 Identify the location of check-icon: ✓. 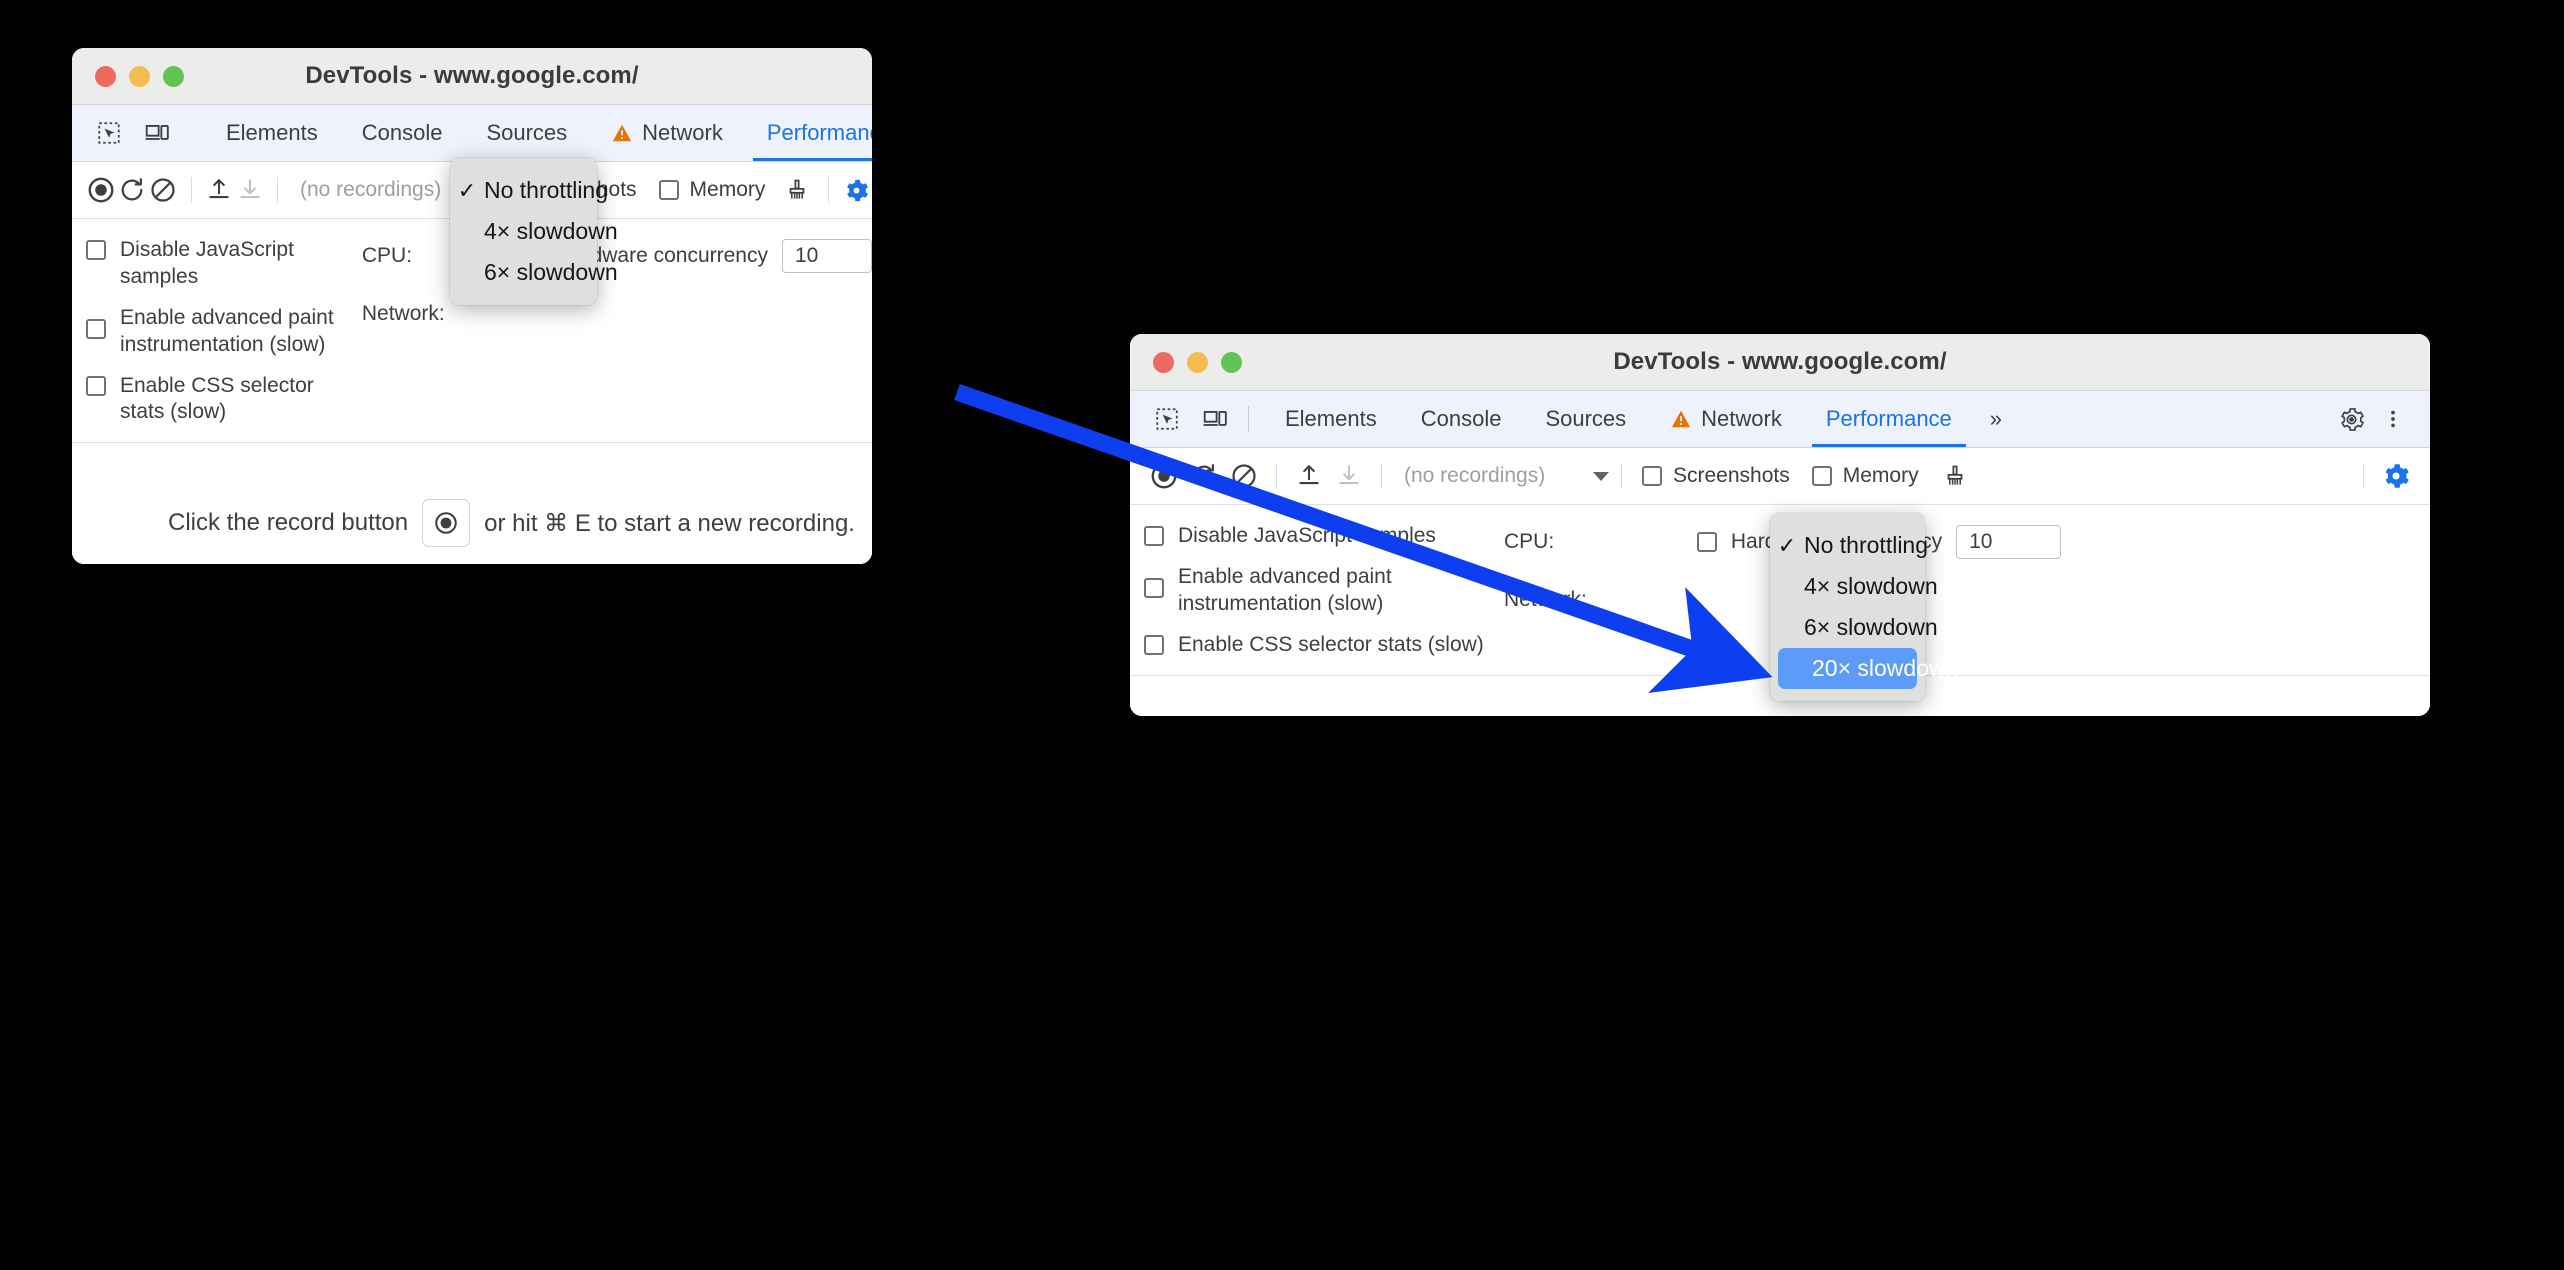
(1787, 545).